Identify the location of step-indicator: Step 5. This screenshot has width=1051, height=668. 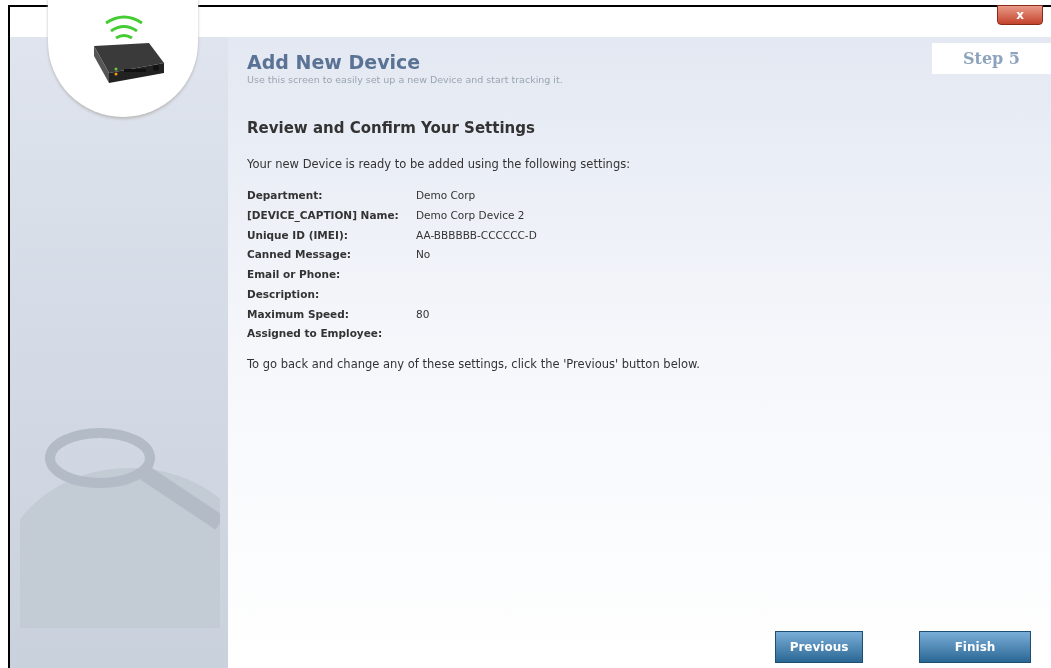
(991, 58).